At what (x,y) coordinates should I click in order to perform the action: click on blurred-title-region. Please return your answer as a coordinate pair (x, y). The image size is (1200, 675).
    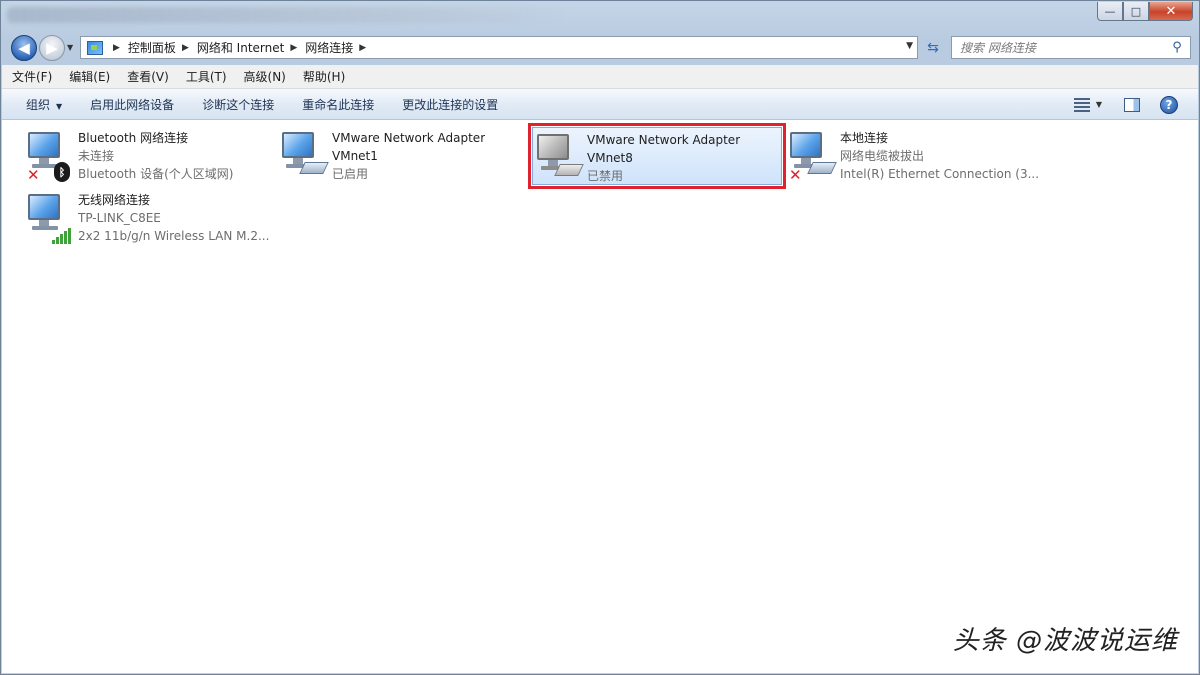
    Looking at the image, I should click on (287, 15).